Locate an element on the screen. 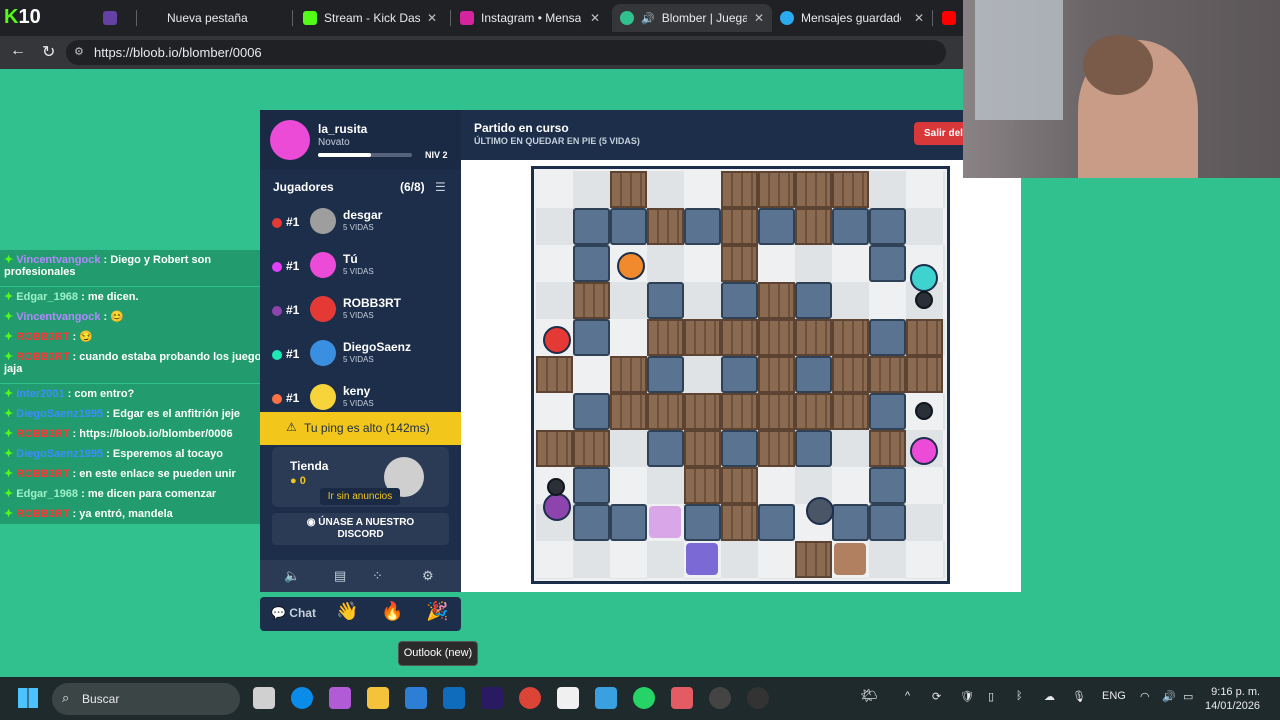 The width and height of the screenshot is (1280, 720). settings-sliders-icon: ☰ is located at coordinates (440, 187).